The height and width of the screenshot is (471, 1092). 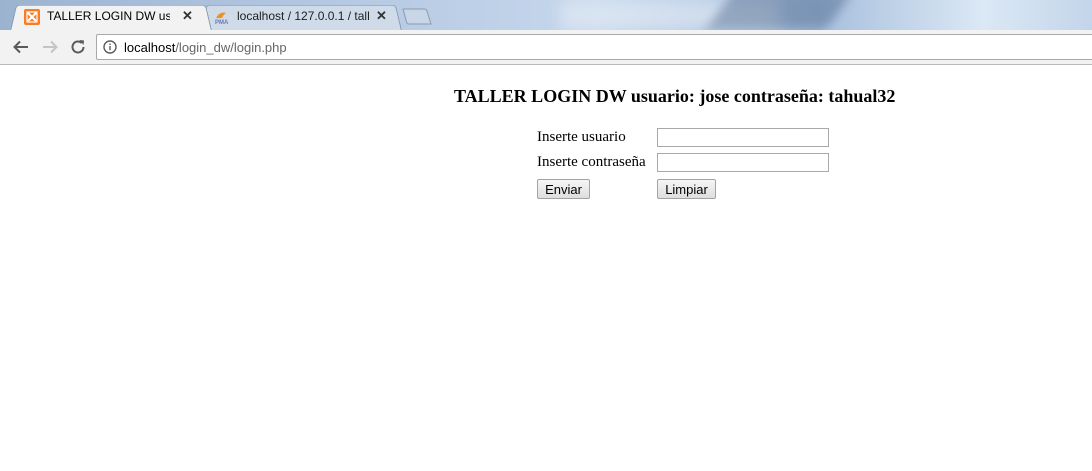 I want to click on password-input, so click(x=743, y=162).